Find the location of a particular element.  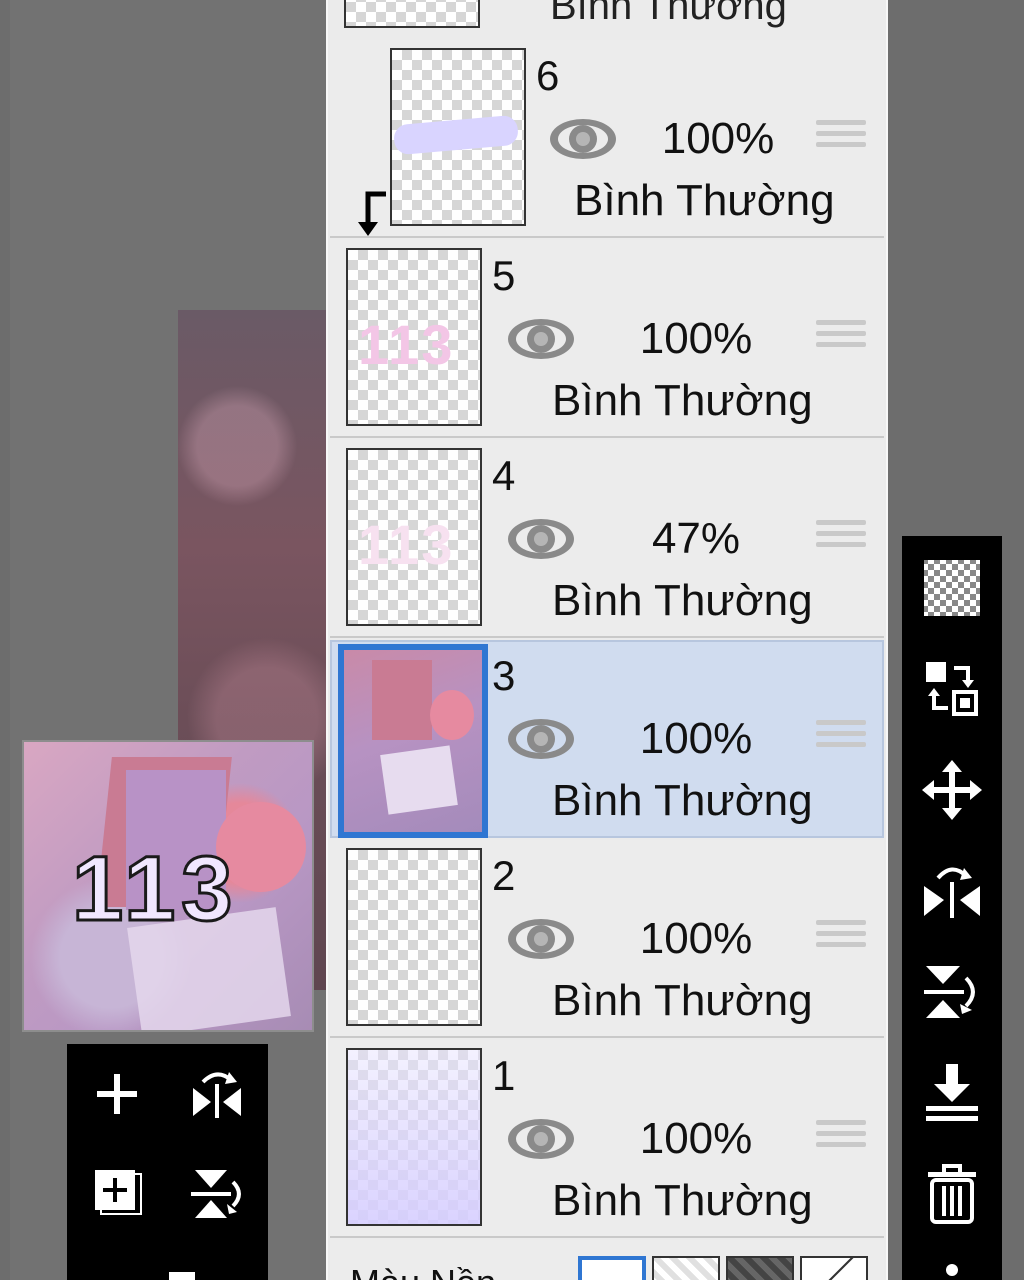

move-layer-button is located at coordinates (952, 790).